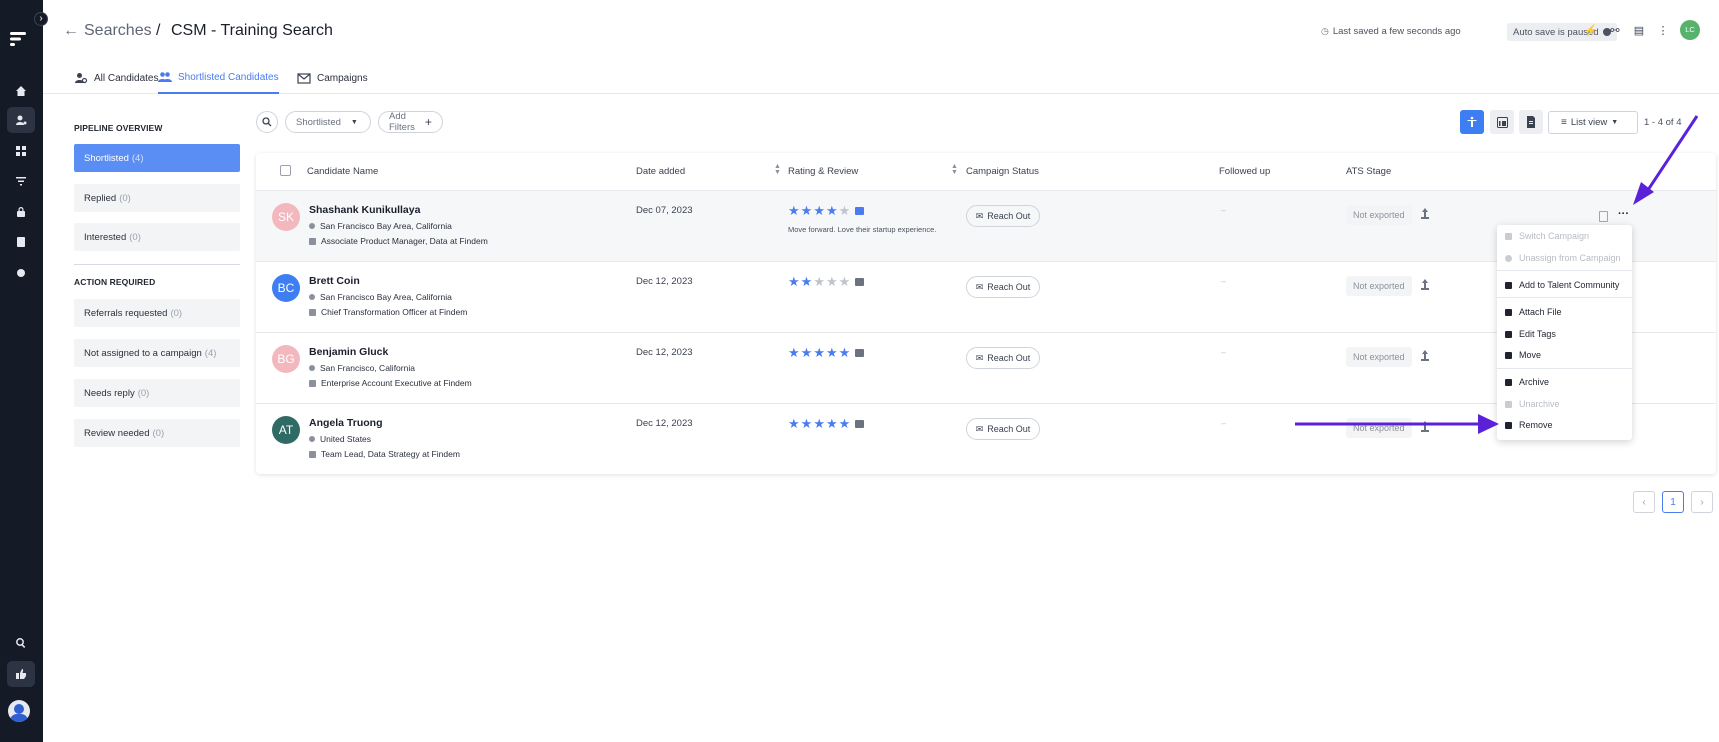 The width and height of the screenshot is (1719, 742). What do you see at coordinates (410, 122) in the screenshot?
I see `add-filters-button: Add Filters +` at bounding box center [410, 122].